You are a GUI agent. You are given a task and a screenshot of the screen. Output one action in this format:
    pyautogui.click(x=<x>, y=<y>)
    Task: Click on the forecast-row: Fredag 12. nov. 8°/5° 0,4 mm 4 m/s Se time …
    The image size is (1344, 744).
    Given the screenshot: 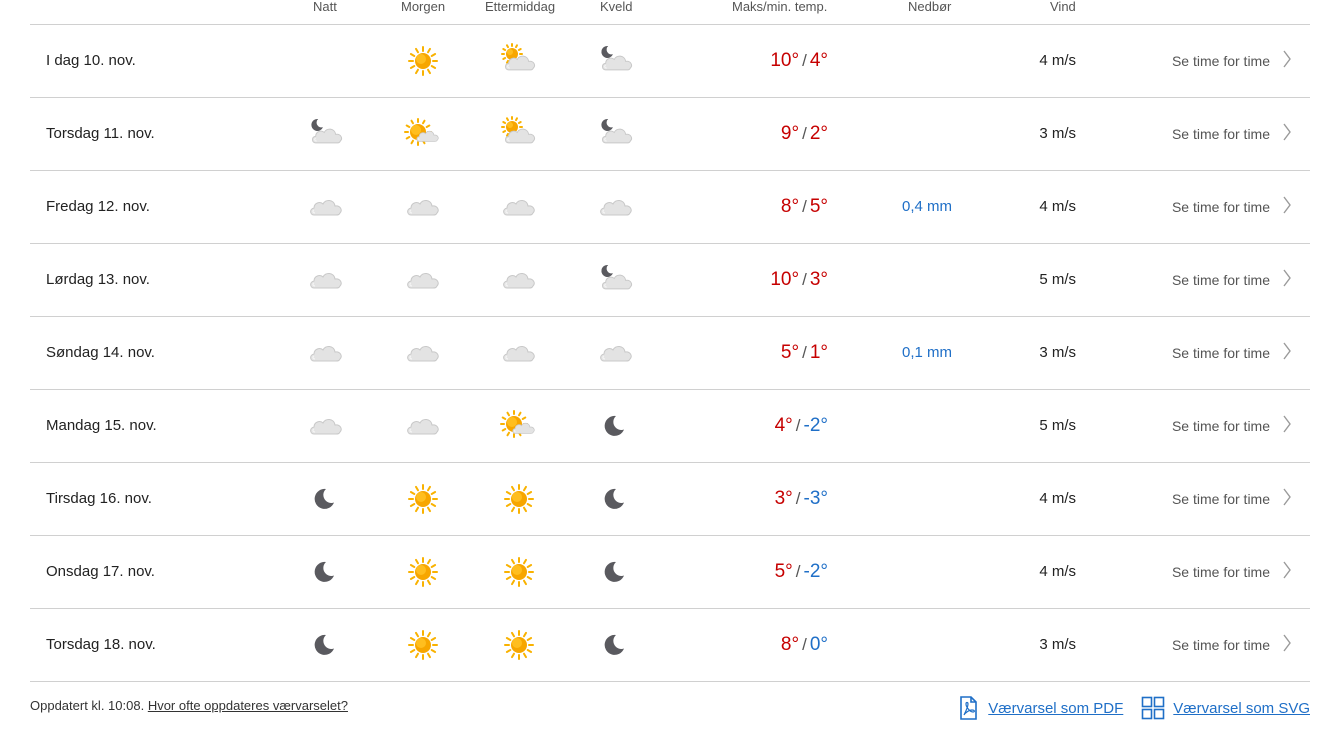 What is the action you would take?
    pyautogui.click(x=670, y=207)
    